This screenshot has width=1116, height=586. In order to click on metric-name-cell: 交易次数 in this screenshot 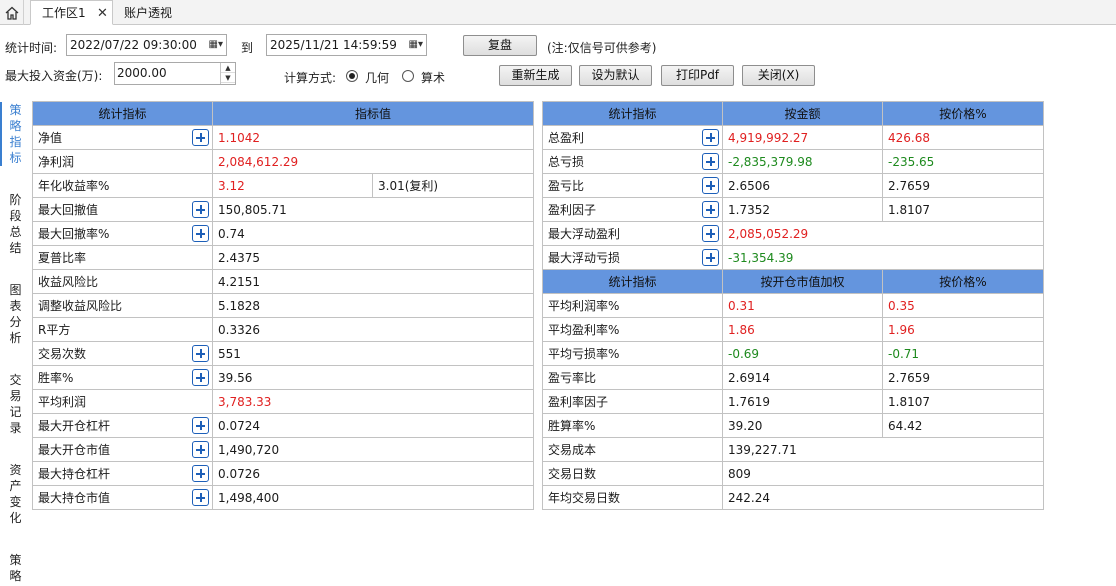, I will do `click(122, 353)`.